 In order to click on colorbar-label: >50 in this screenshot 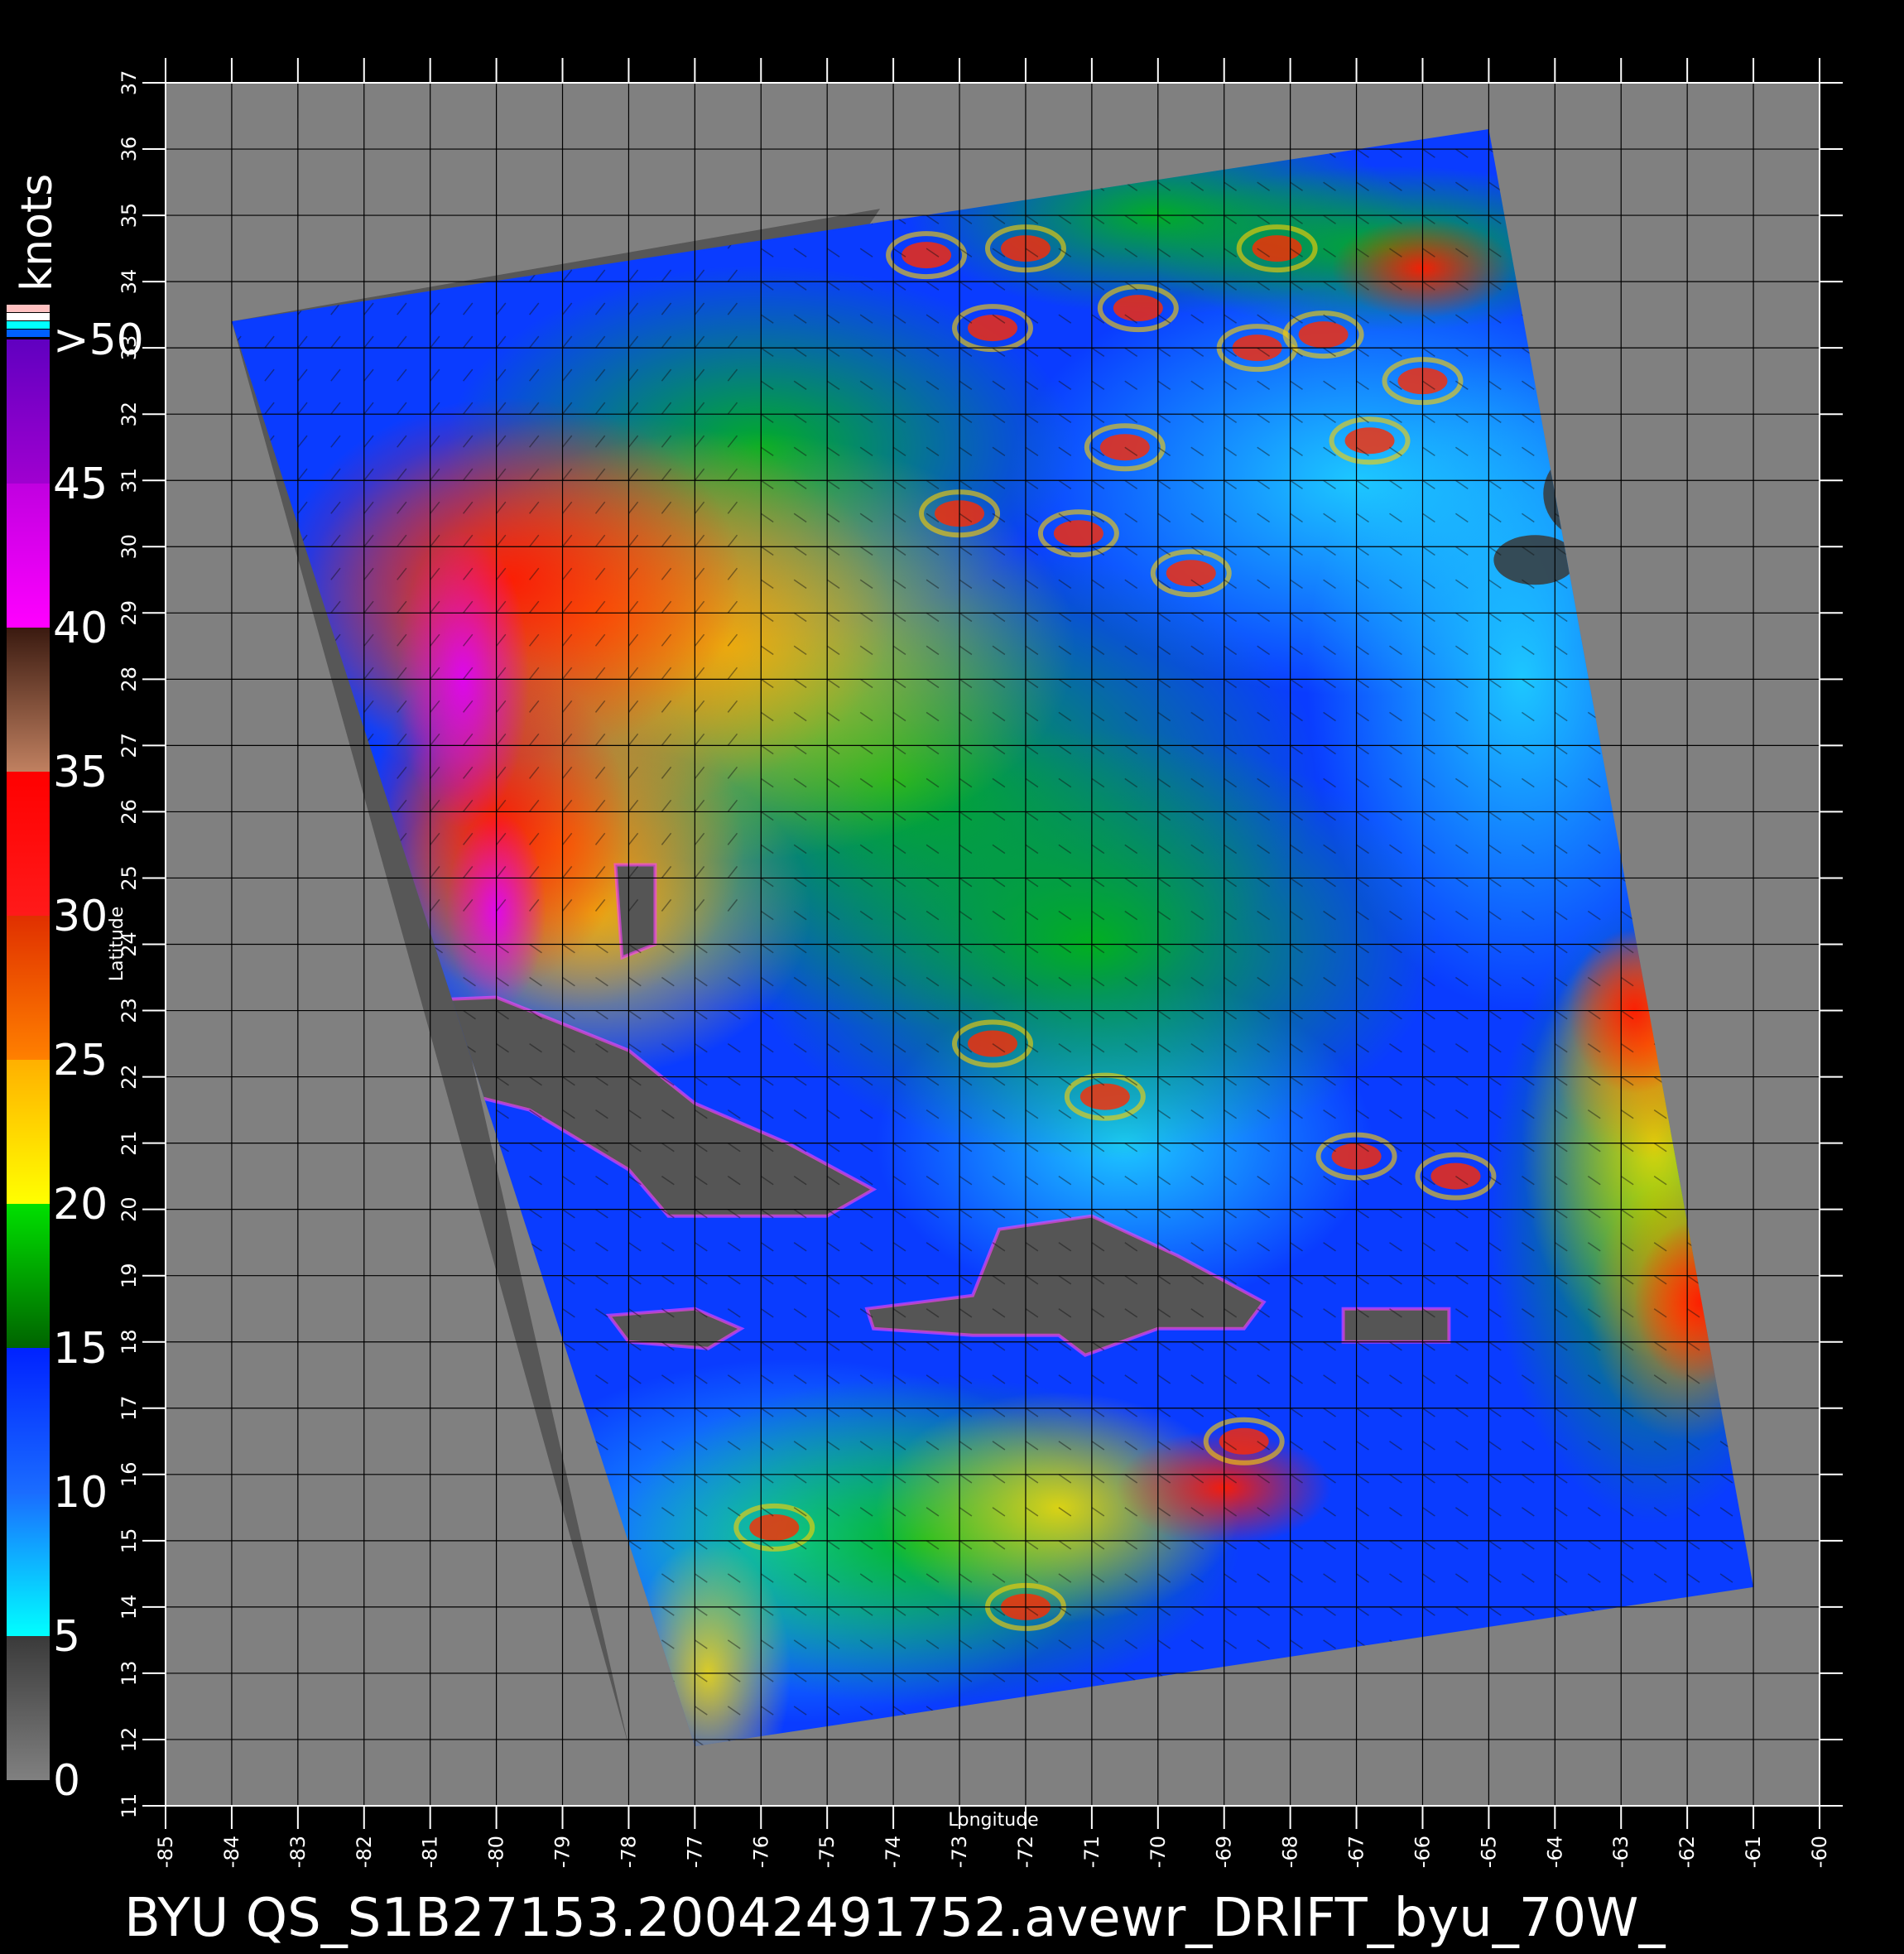, I will do `click(98, 340)`.